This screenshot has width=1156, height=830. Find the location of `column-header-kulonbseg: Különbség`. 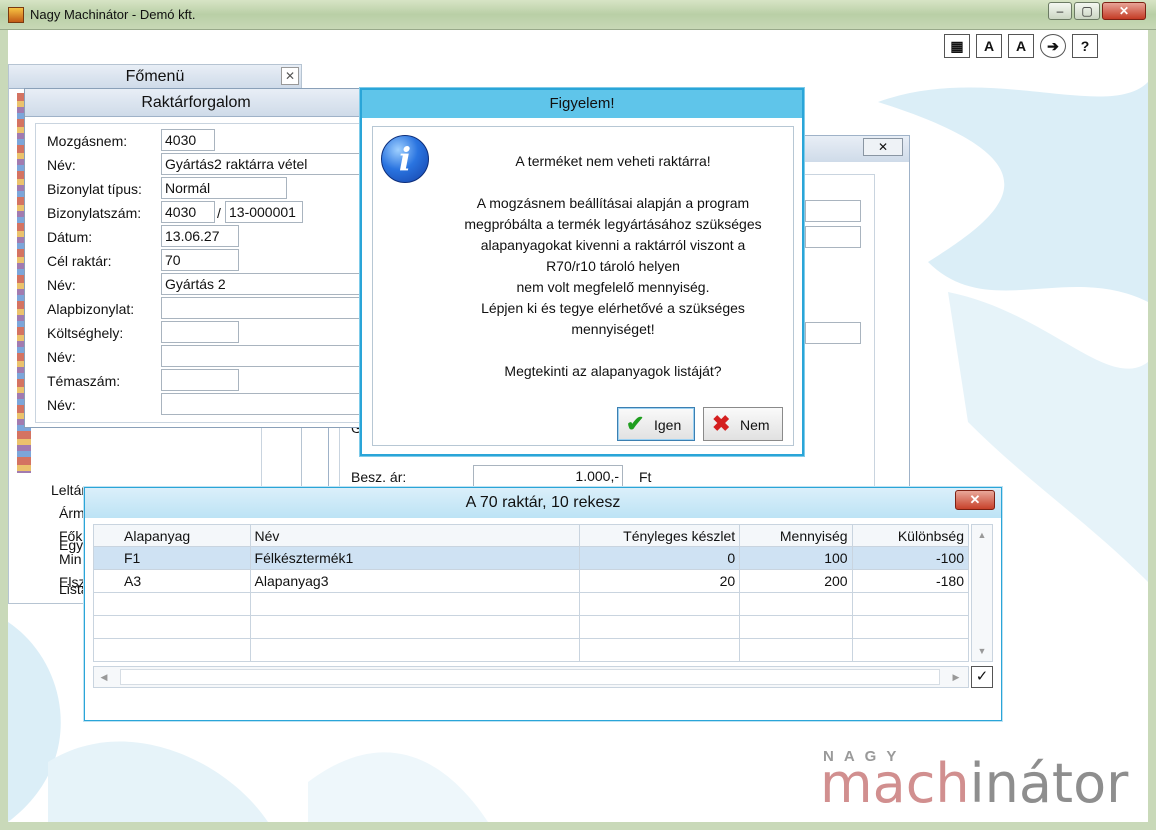

column-header-kulonbseg: Különbség is located at coordinates (910, 535).